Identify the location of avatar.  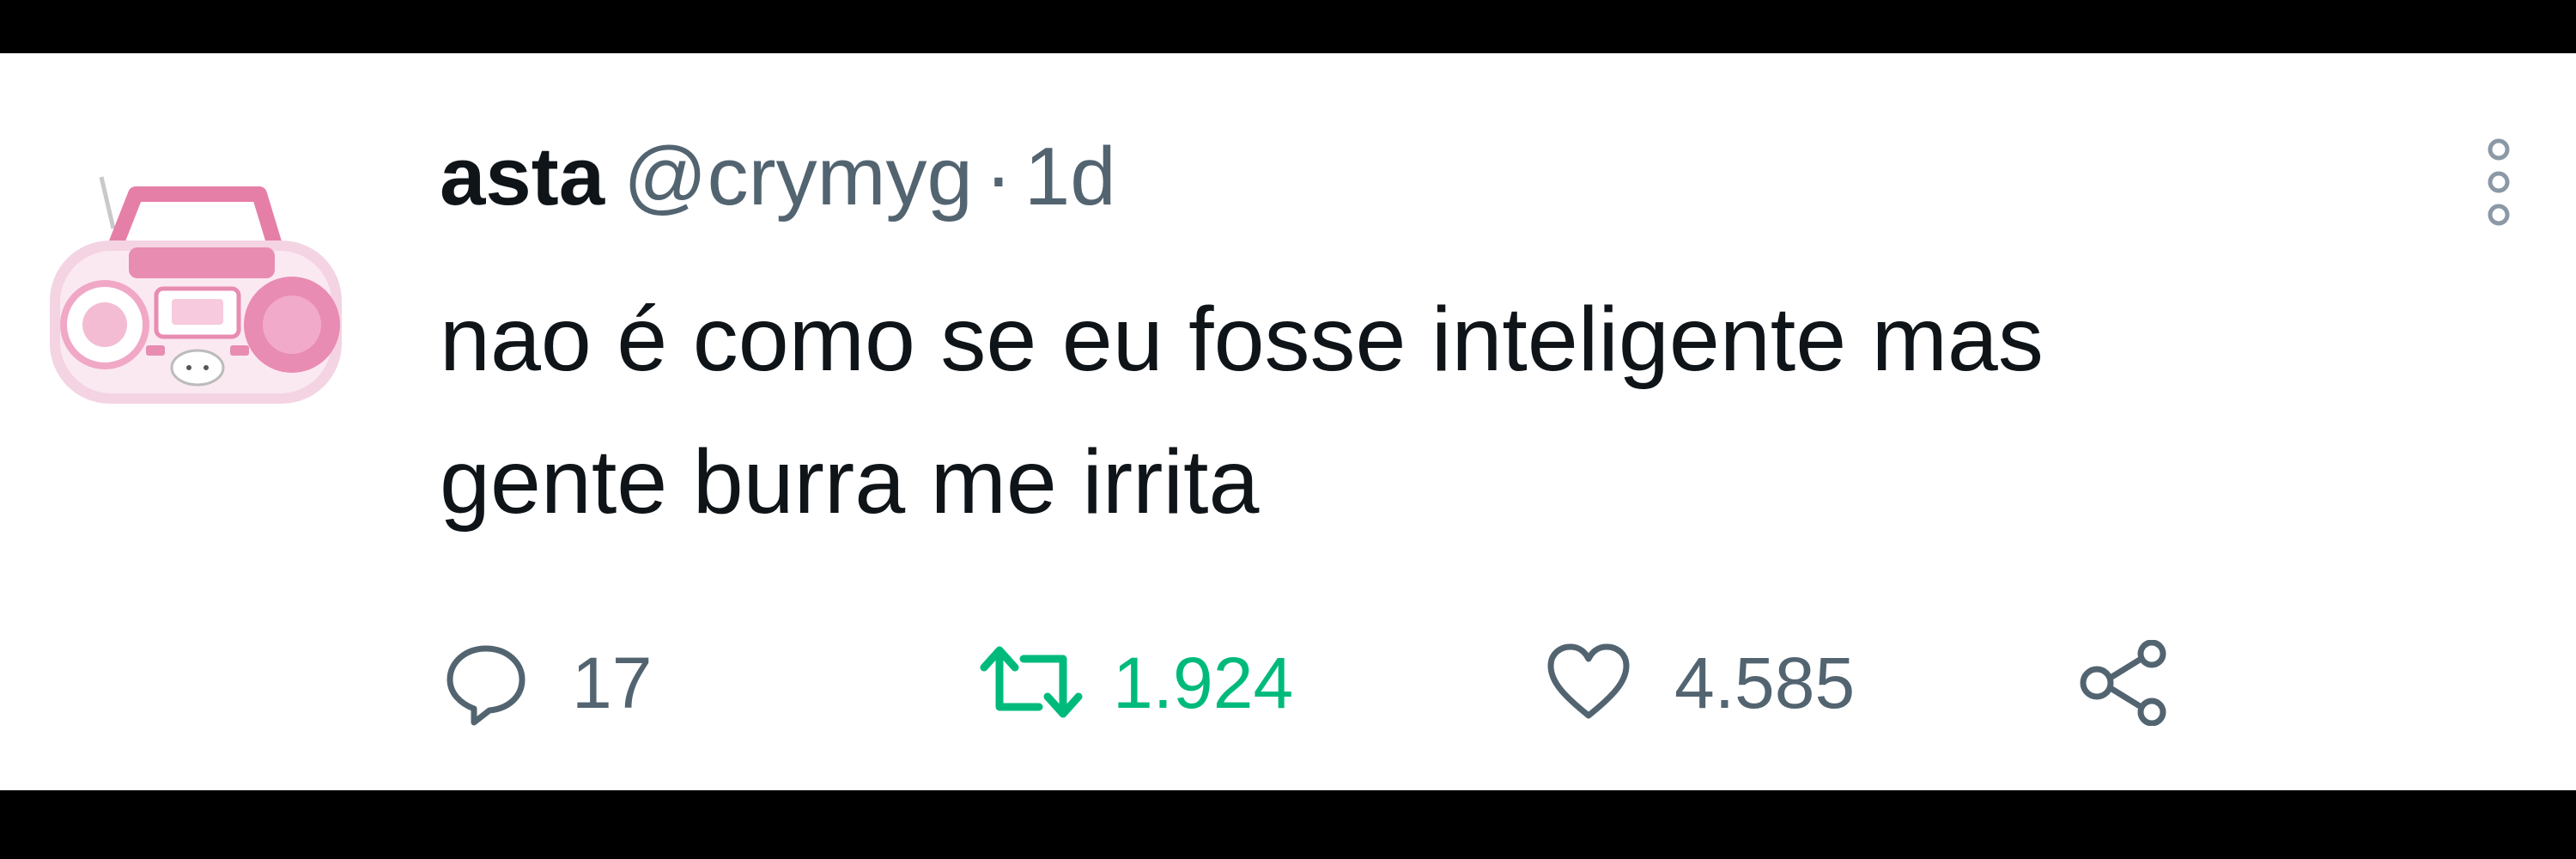
(191, 292).